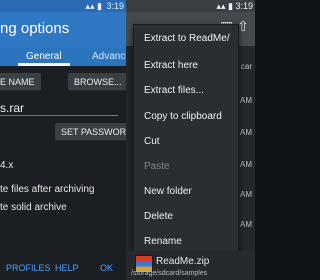 Image resolution: width=320 pixels, height=280 pixels. Describe the element at coordinates (12, 108) in the screenshot. I see `archive-filename-field: s.rar` at that location.